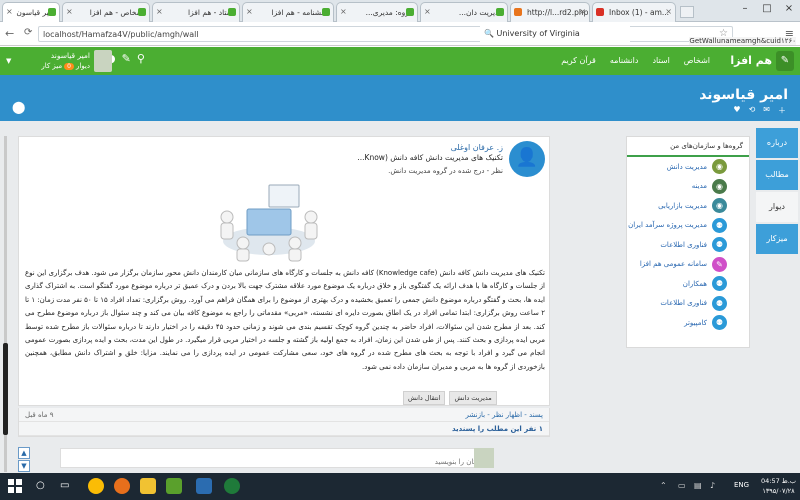  Describe the element at coordinates (70, 55) in the screenshot. I see `user-name: امیر قیاسوند` at that location.